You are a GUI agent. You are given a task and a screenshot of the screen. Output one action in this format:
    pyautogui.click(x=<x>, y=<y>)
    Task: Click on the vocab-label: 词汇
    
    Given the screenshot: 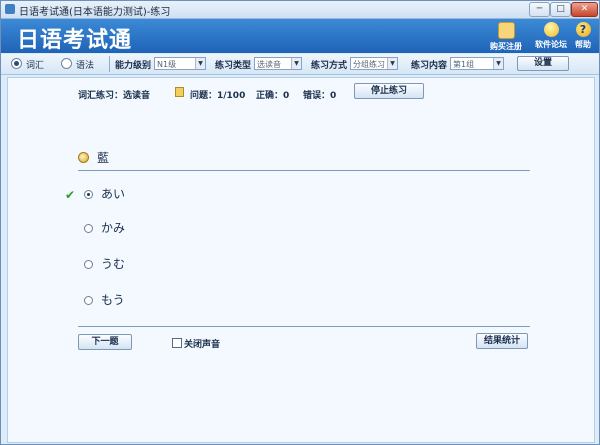 What is the action you would take?
    pyautogui.click(x=35, y=66)
    